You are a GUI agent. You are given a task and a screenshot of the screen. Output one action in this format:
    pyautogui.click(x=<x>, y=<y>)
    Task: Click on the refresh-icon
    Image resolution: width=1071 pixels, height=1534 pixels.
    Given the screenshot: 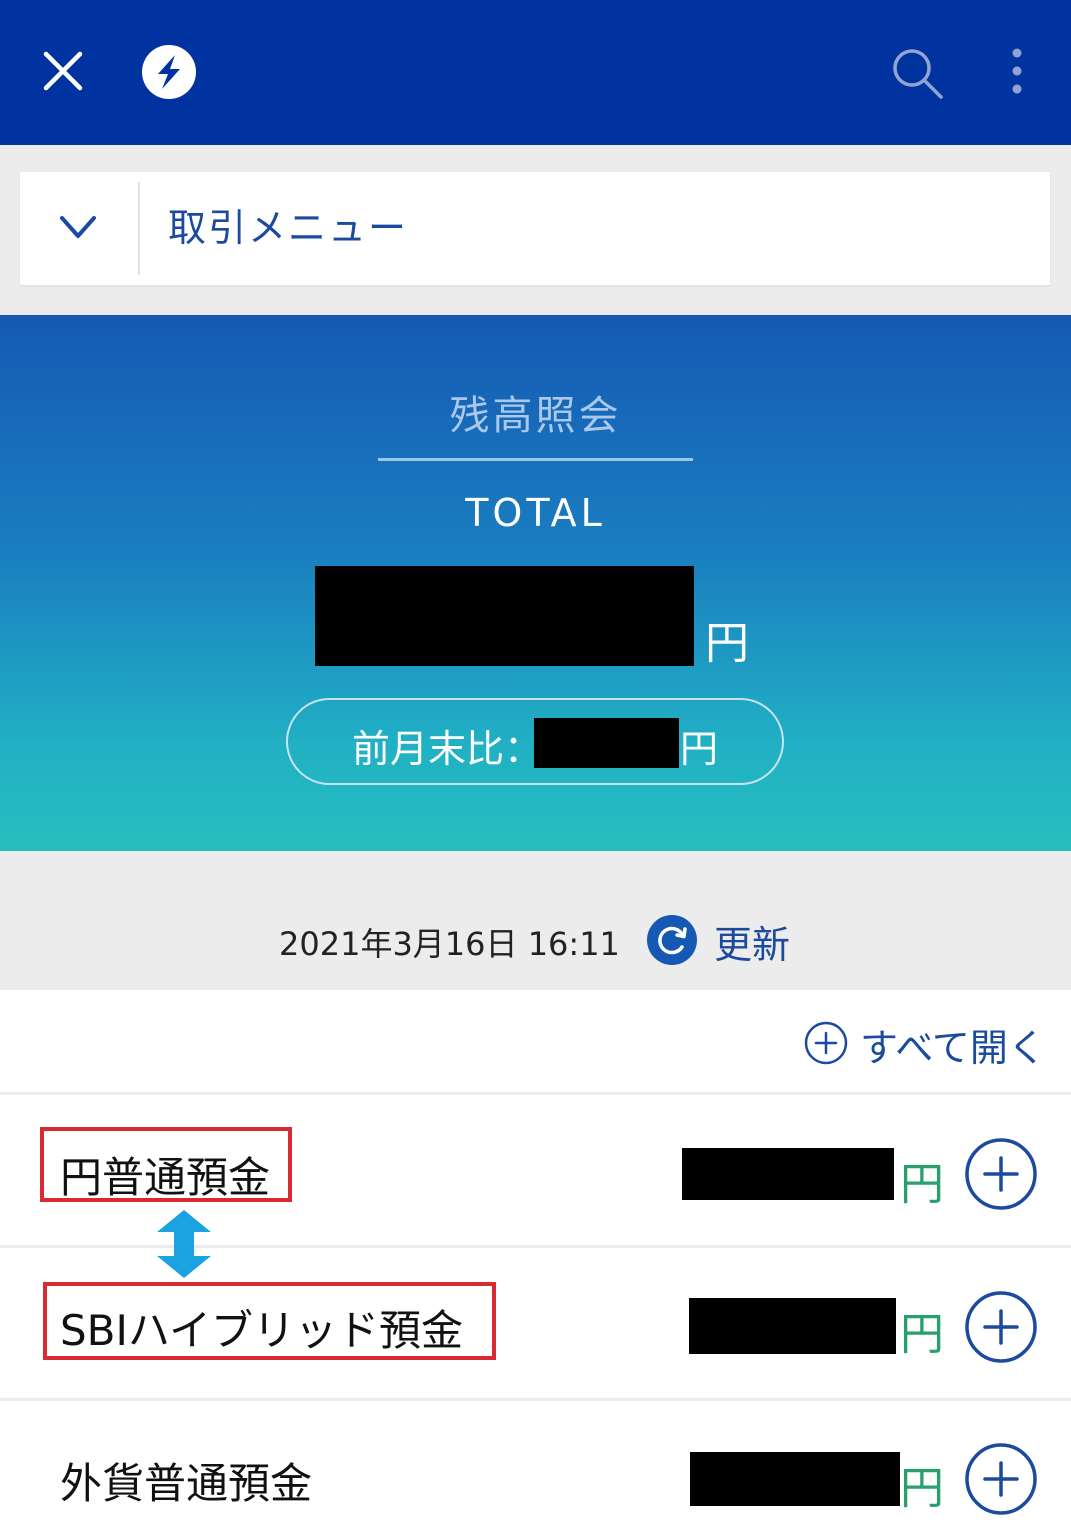 What is the action you would take?
    pyautogui.click(x=672, y=940)
    